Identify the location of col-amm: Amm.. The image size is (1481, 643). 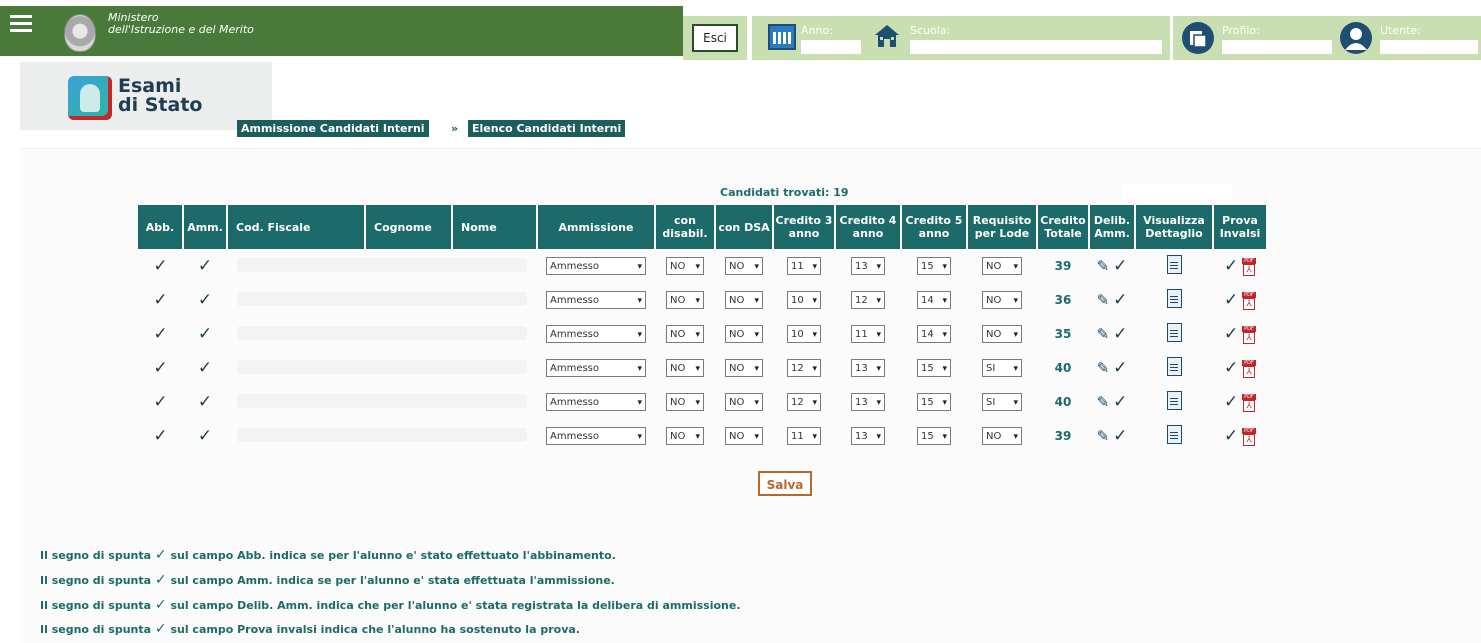
(205, 227).